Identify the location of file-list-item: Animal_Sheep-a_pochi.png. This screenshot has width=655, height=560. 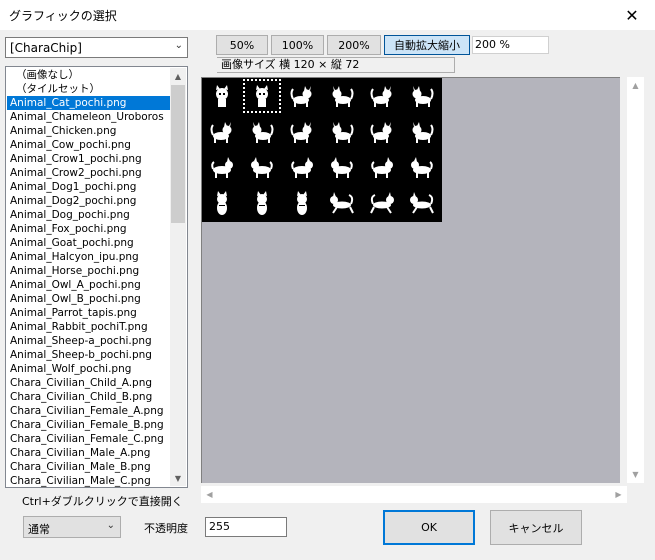
(89, 341).